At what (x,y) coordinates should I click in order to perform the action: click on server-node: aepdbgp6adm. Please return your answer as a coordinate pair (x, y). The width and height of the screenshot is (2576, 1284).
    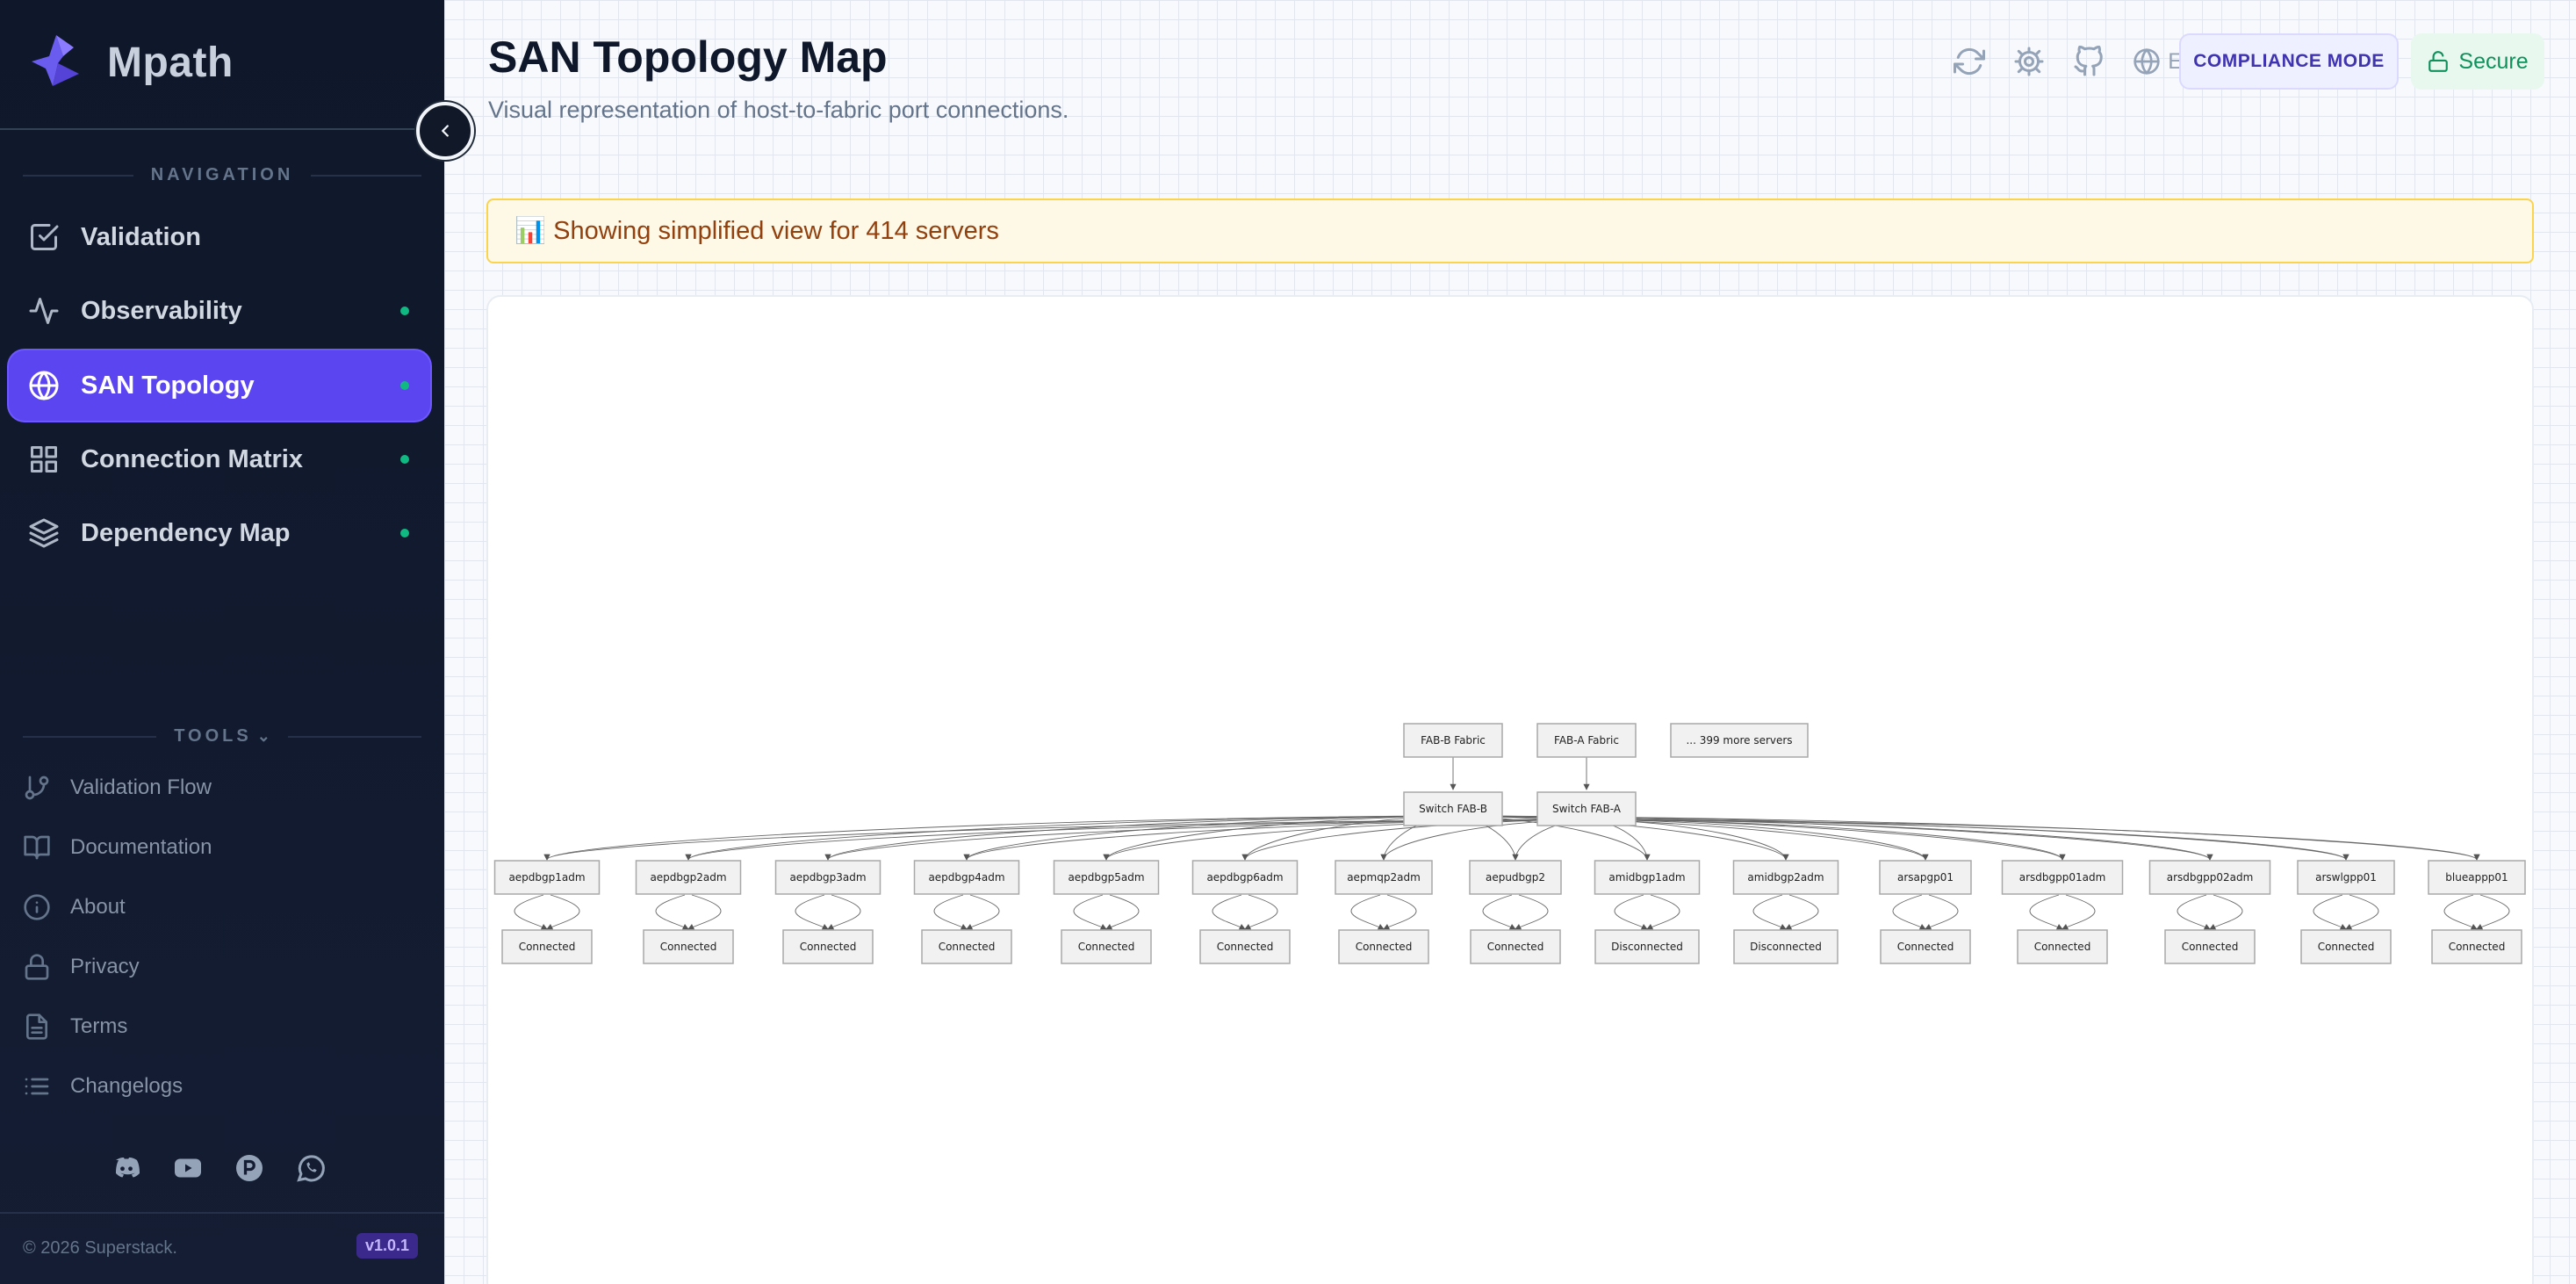
    Looking at the image, I should click on (1245, 877).